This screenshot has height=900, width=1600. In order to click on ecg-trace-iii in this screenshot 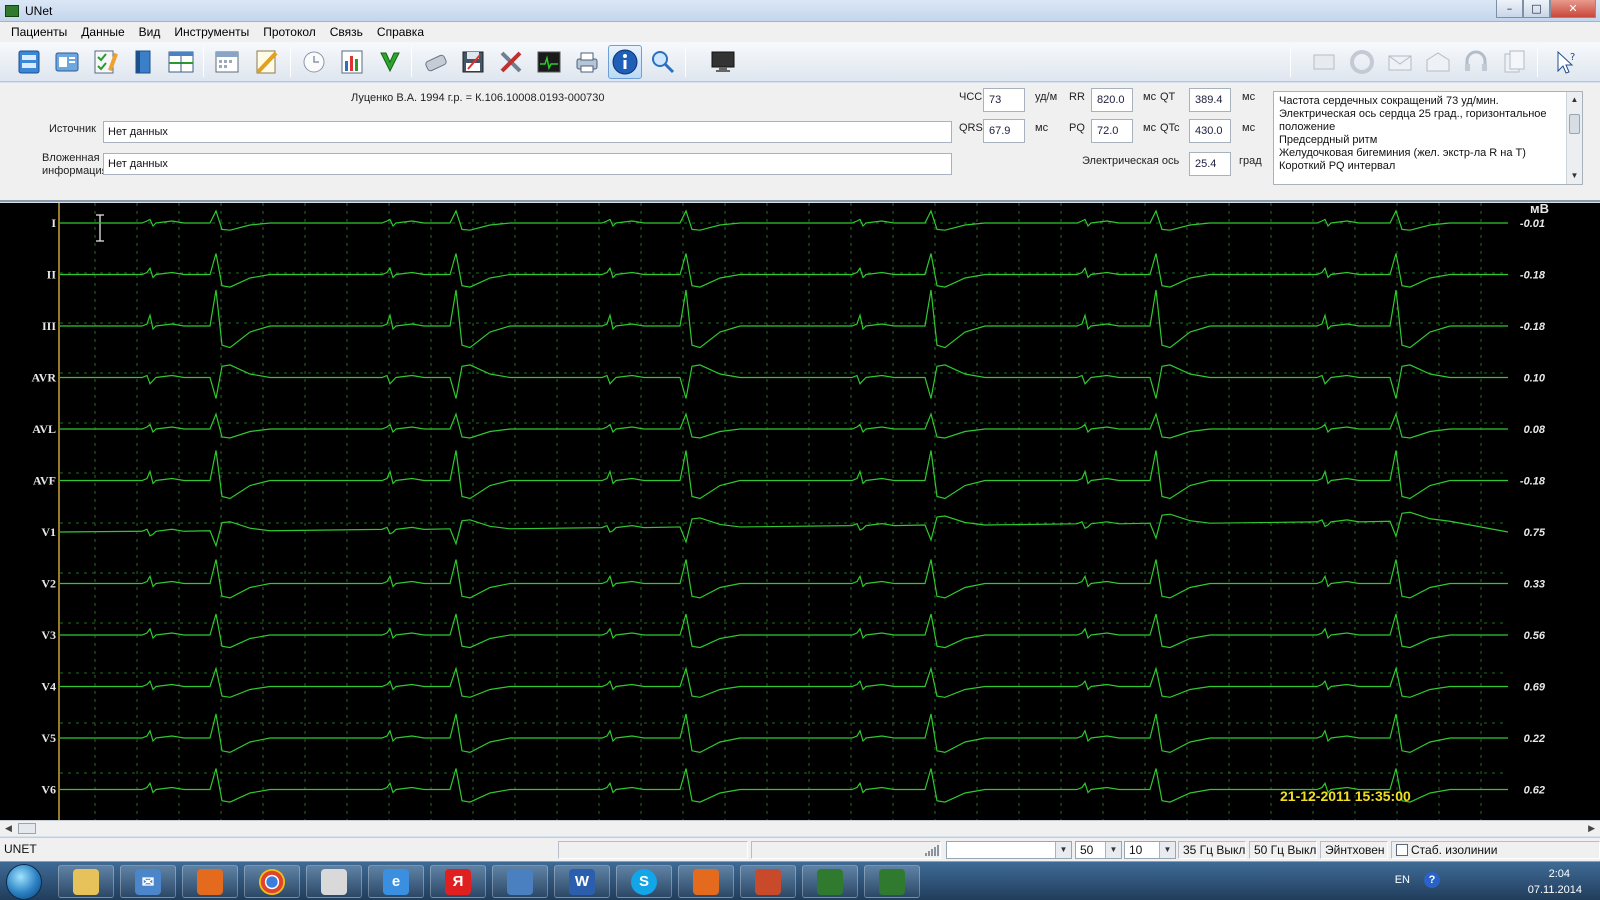, I will do `click(784, 319)`.